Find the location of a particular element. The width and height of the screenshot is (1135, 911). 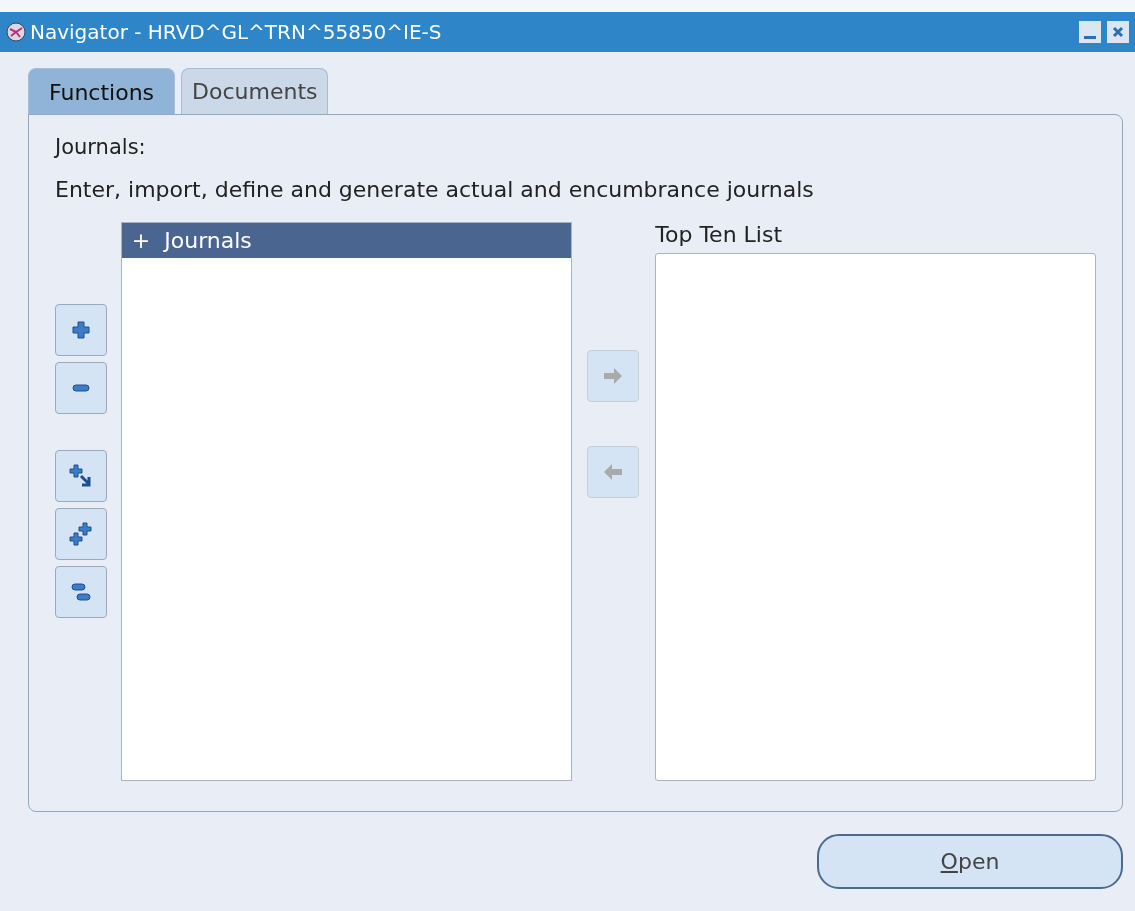

expand-branch-button is located at coordinates (81, 476).